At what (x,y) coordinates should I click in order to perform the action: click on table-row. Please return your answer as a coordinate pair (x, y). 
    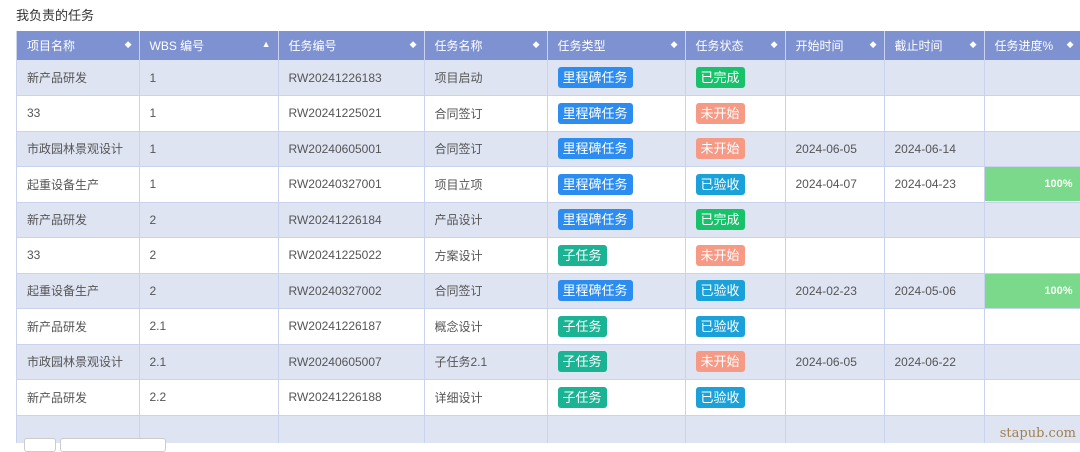
    Looking at the image, I should click on (548, 429).